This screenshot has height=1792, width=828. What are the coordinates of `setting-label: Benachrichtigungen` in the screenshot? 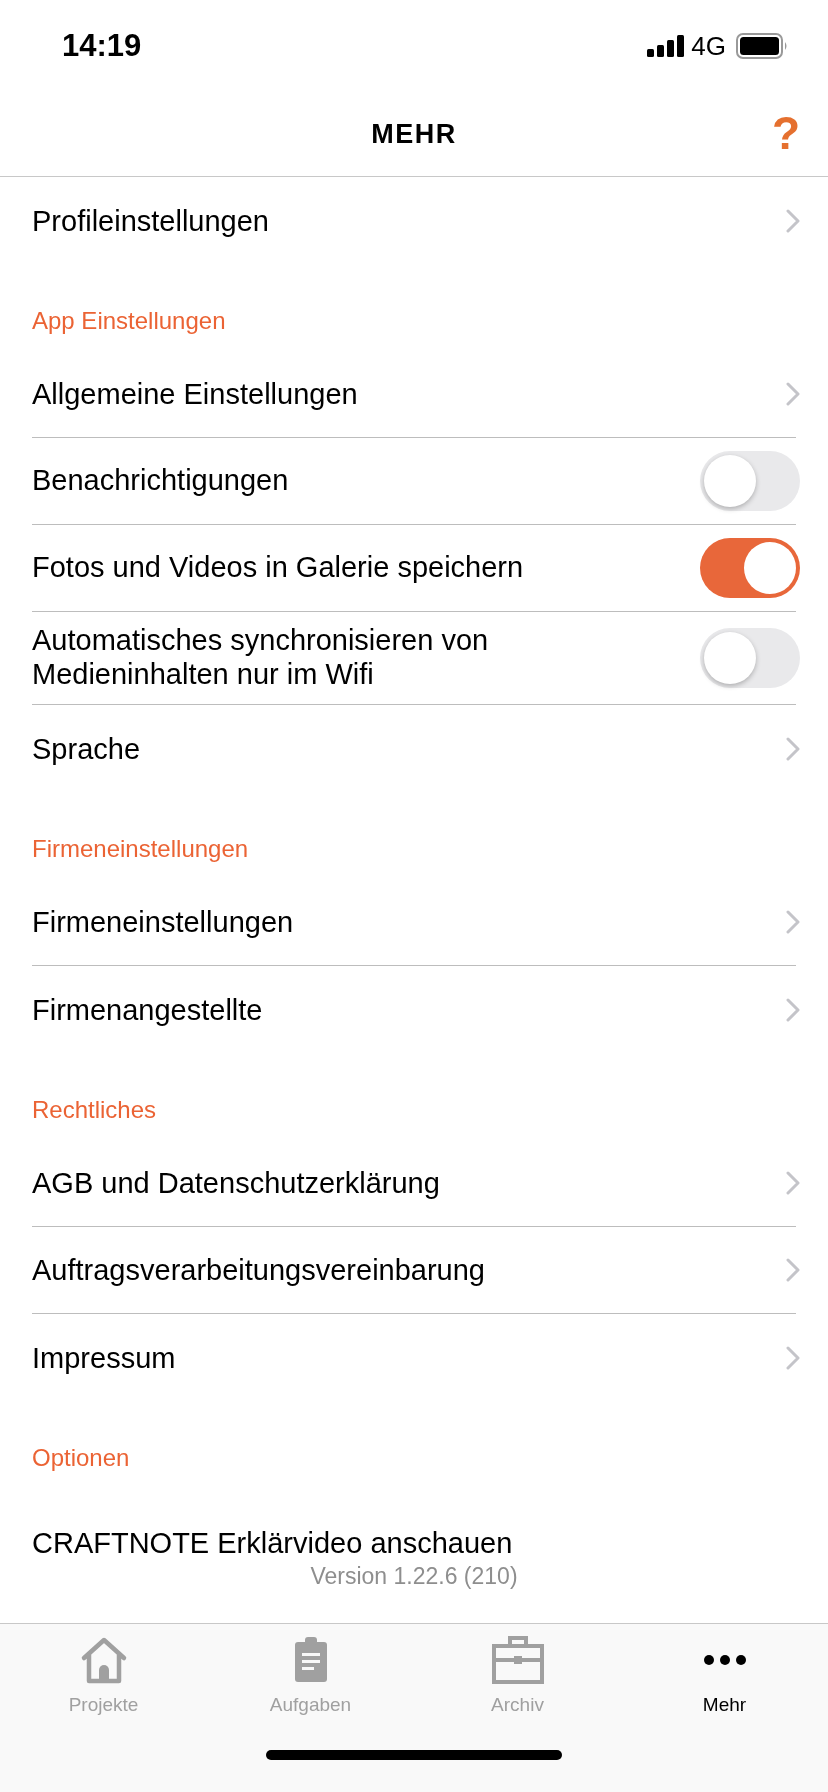 It's located at (160, 480).